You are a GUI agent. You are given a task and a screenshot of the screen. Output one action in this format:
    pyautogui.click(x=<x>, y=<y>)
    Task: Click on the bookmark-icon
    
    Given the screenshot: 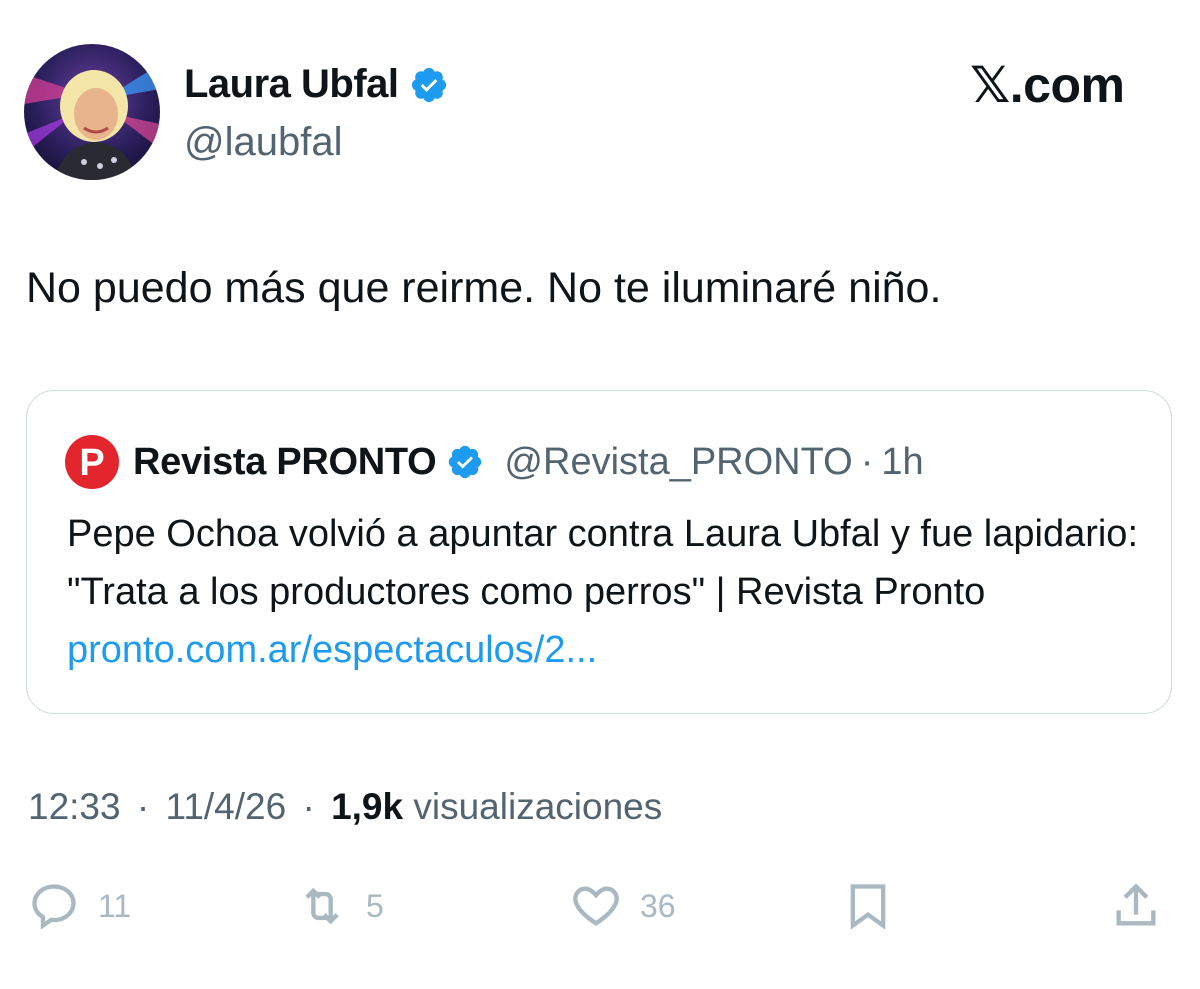 What is the action you would take?
    pyautogui.click(x=868, y=907)
    